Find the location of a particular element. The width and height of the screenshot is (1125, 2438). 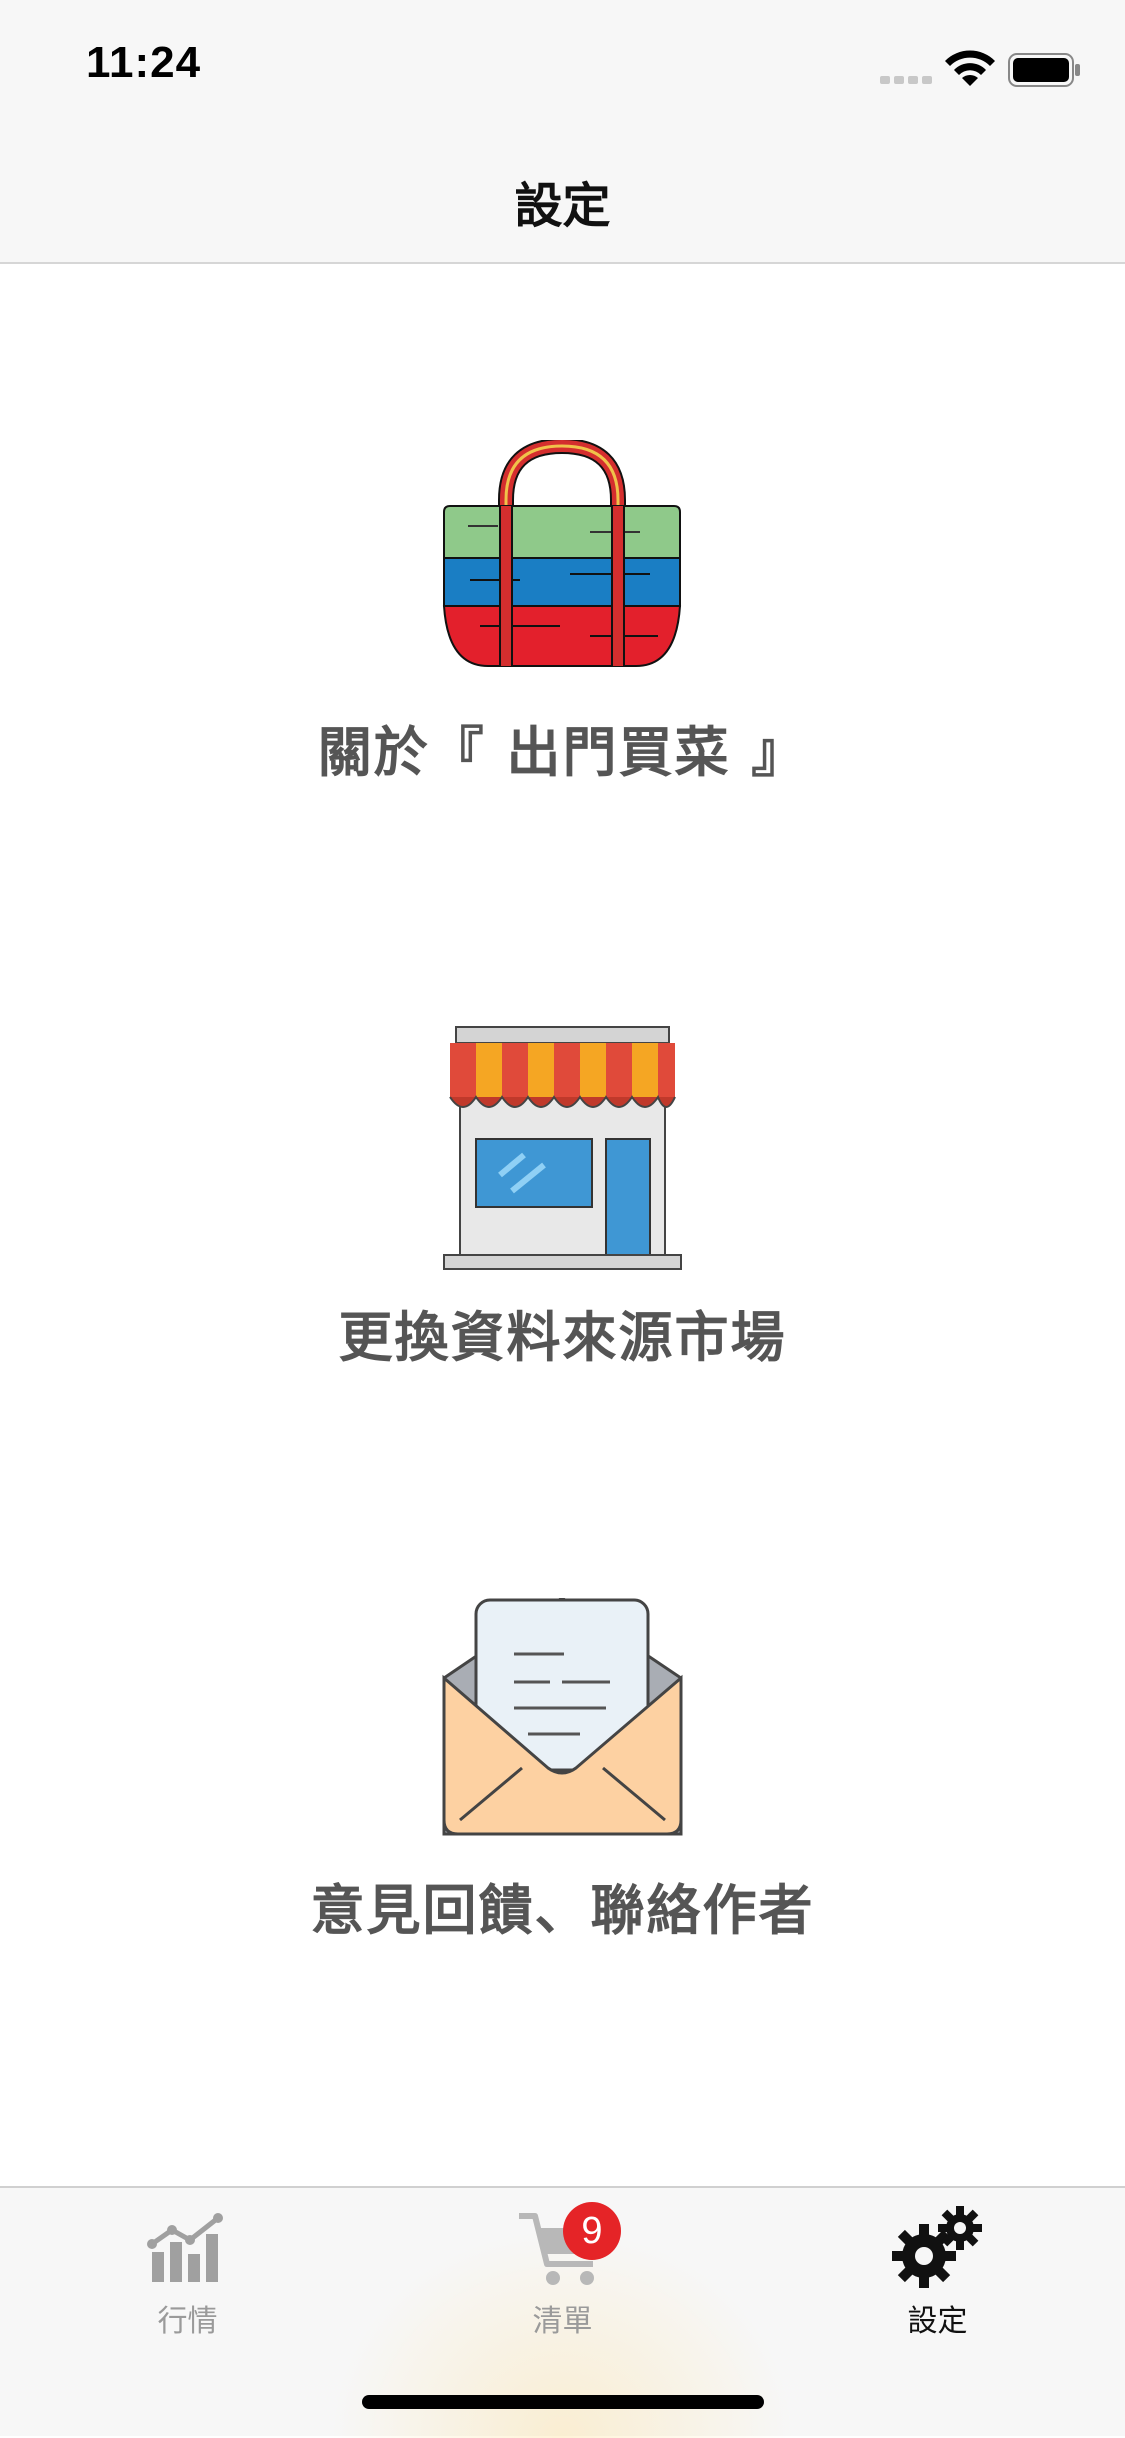

tab-shopping-list-label: 清單 is located at coordinates (562, 2321).